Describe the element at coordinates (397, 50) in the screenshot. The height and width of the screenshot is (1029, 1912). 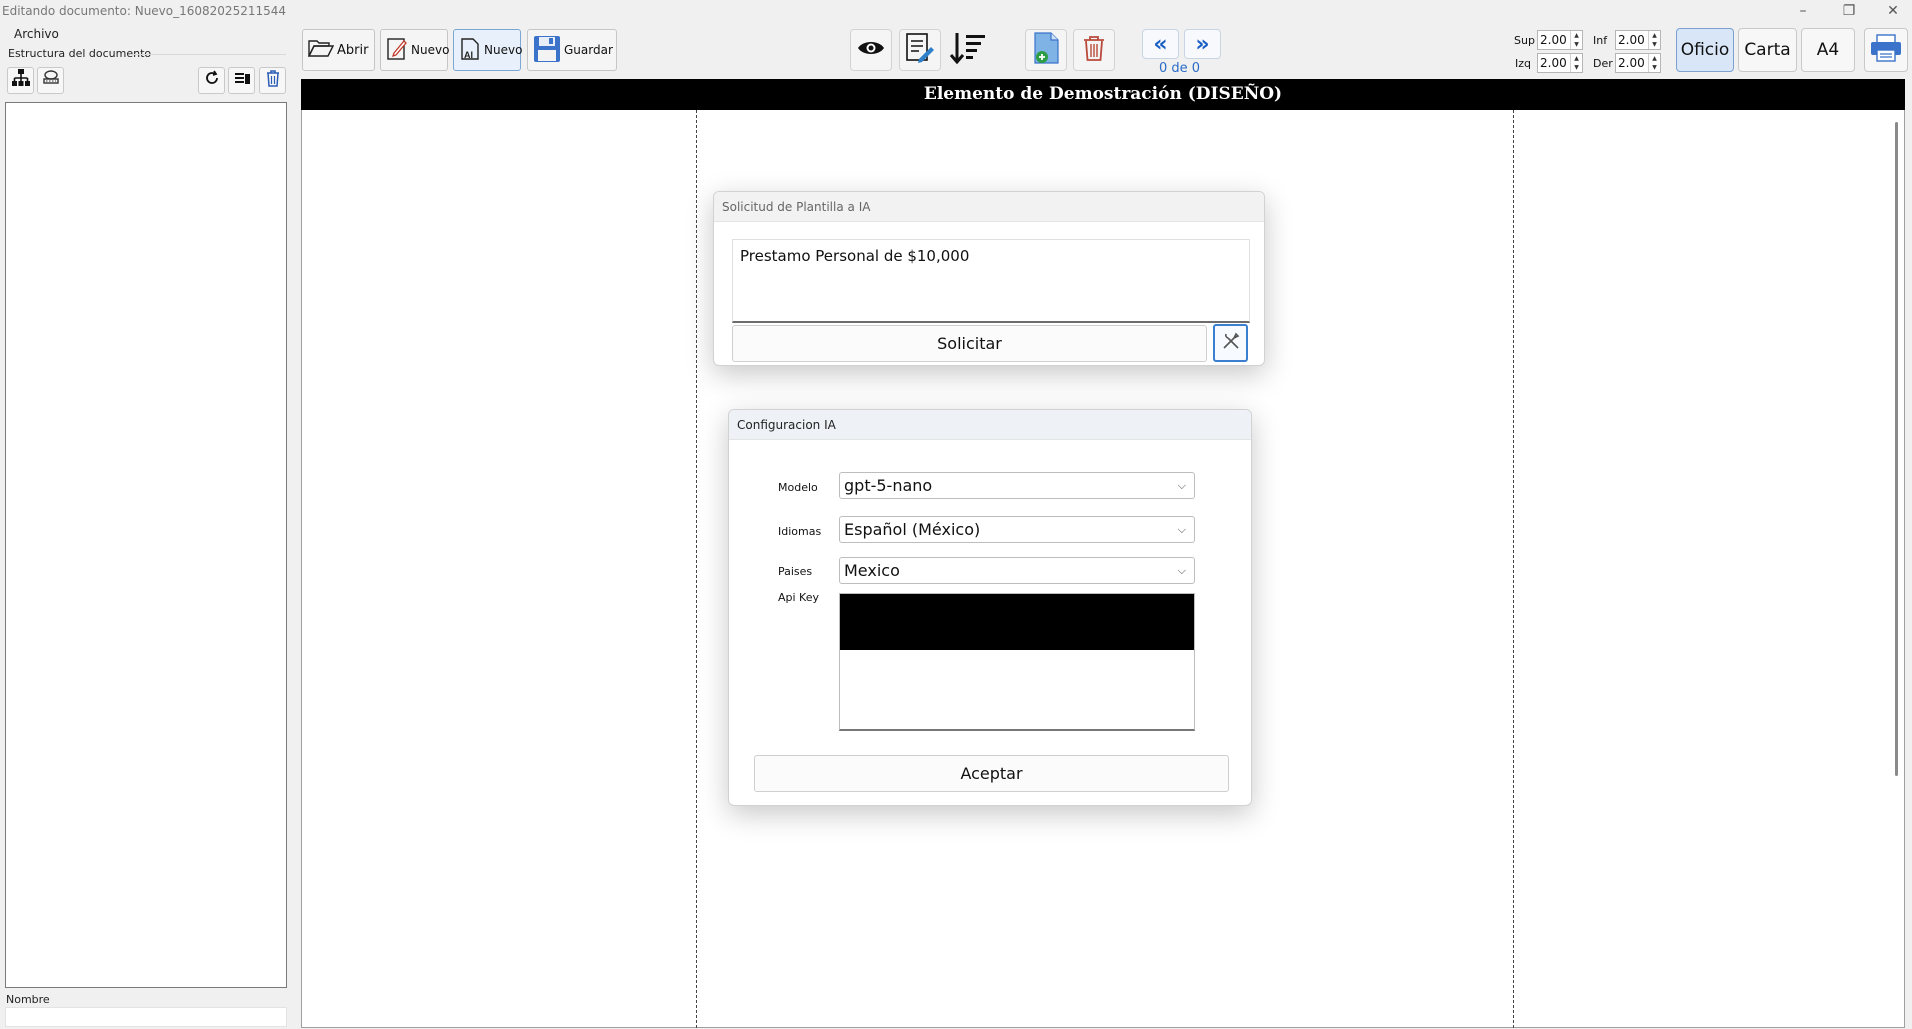
I see `new-document-icon` at that location.